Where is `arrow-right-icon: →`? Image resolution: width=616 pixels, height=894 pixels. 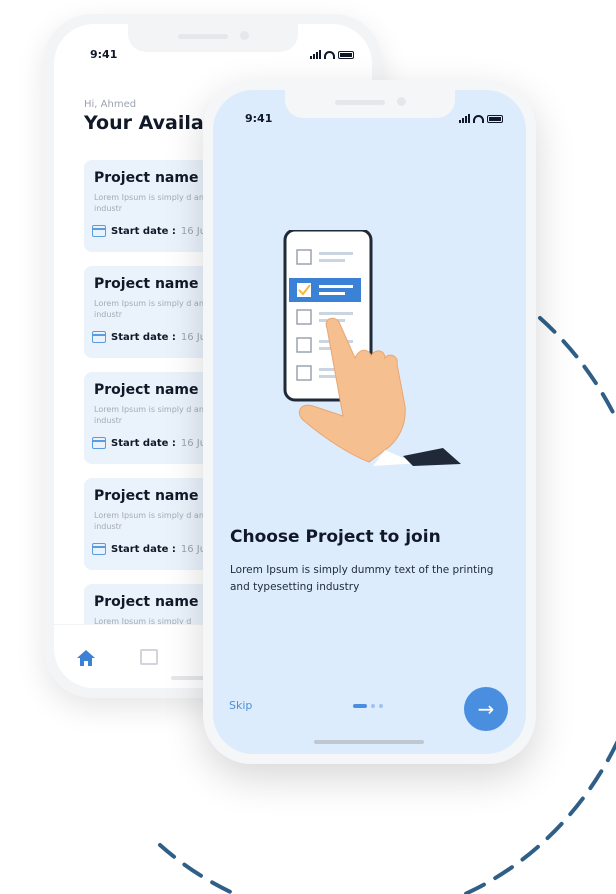 arrow-right-icon: → is located at coordinates (486, 709).